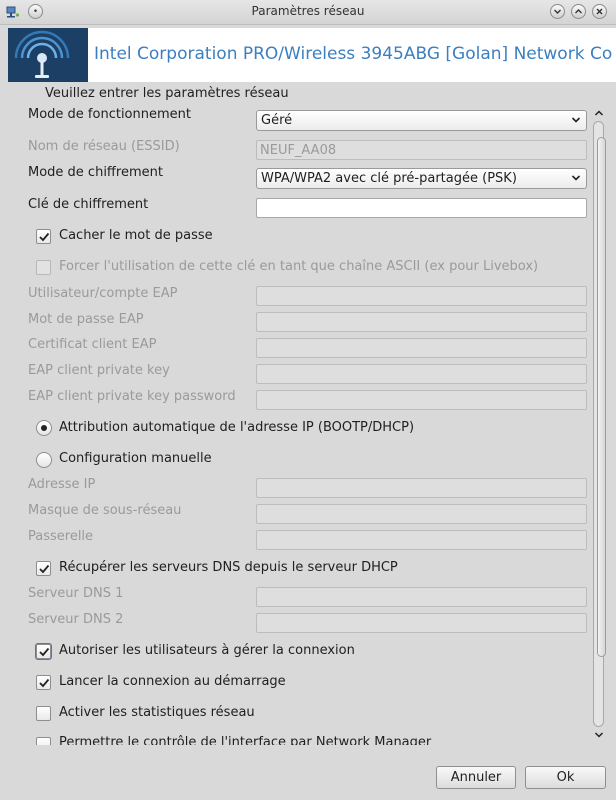 The height and width of the screenshot is (800, 616). What do you see at coordinates (308, 780) in the screenshot?
I see `dialog-button-row: Annuler Ok` at bounding box center [308, 780].